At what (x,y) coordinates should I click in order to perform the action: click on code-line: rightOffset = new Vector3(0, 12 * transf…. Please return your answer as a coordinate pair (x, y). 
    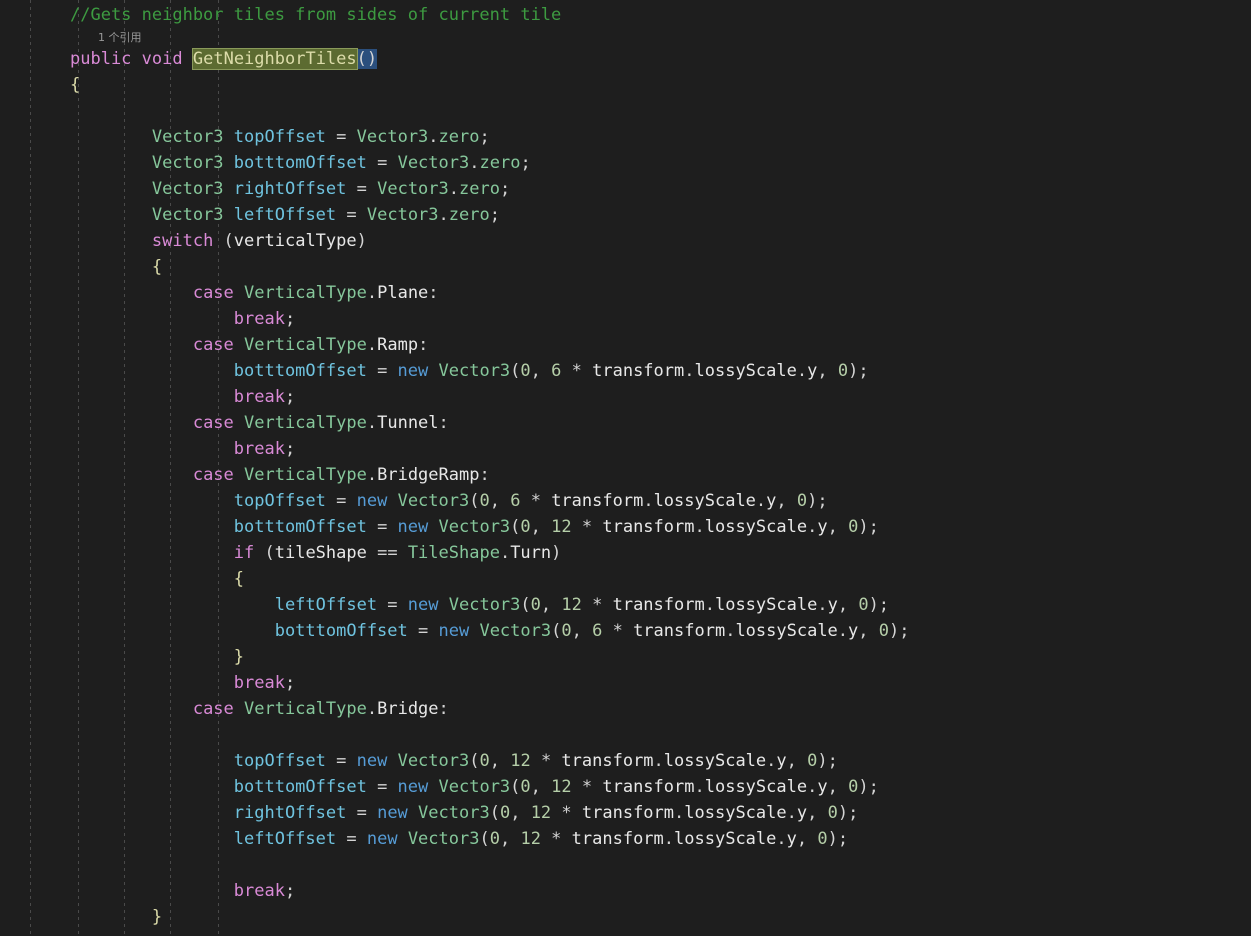
    Looking at the image, I should click on (660, 813).